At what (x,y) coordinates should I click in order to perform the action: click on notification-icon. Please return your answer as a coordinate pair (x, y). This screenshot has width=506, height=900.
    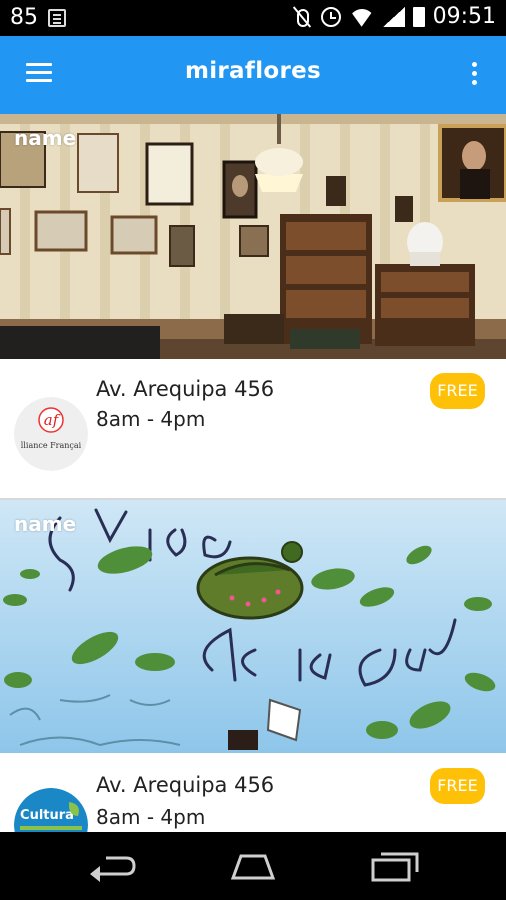
    Looking at the image, I should click on (57, 18).